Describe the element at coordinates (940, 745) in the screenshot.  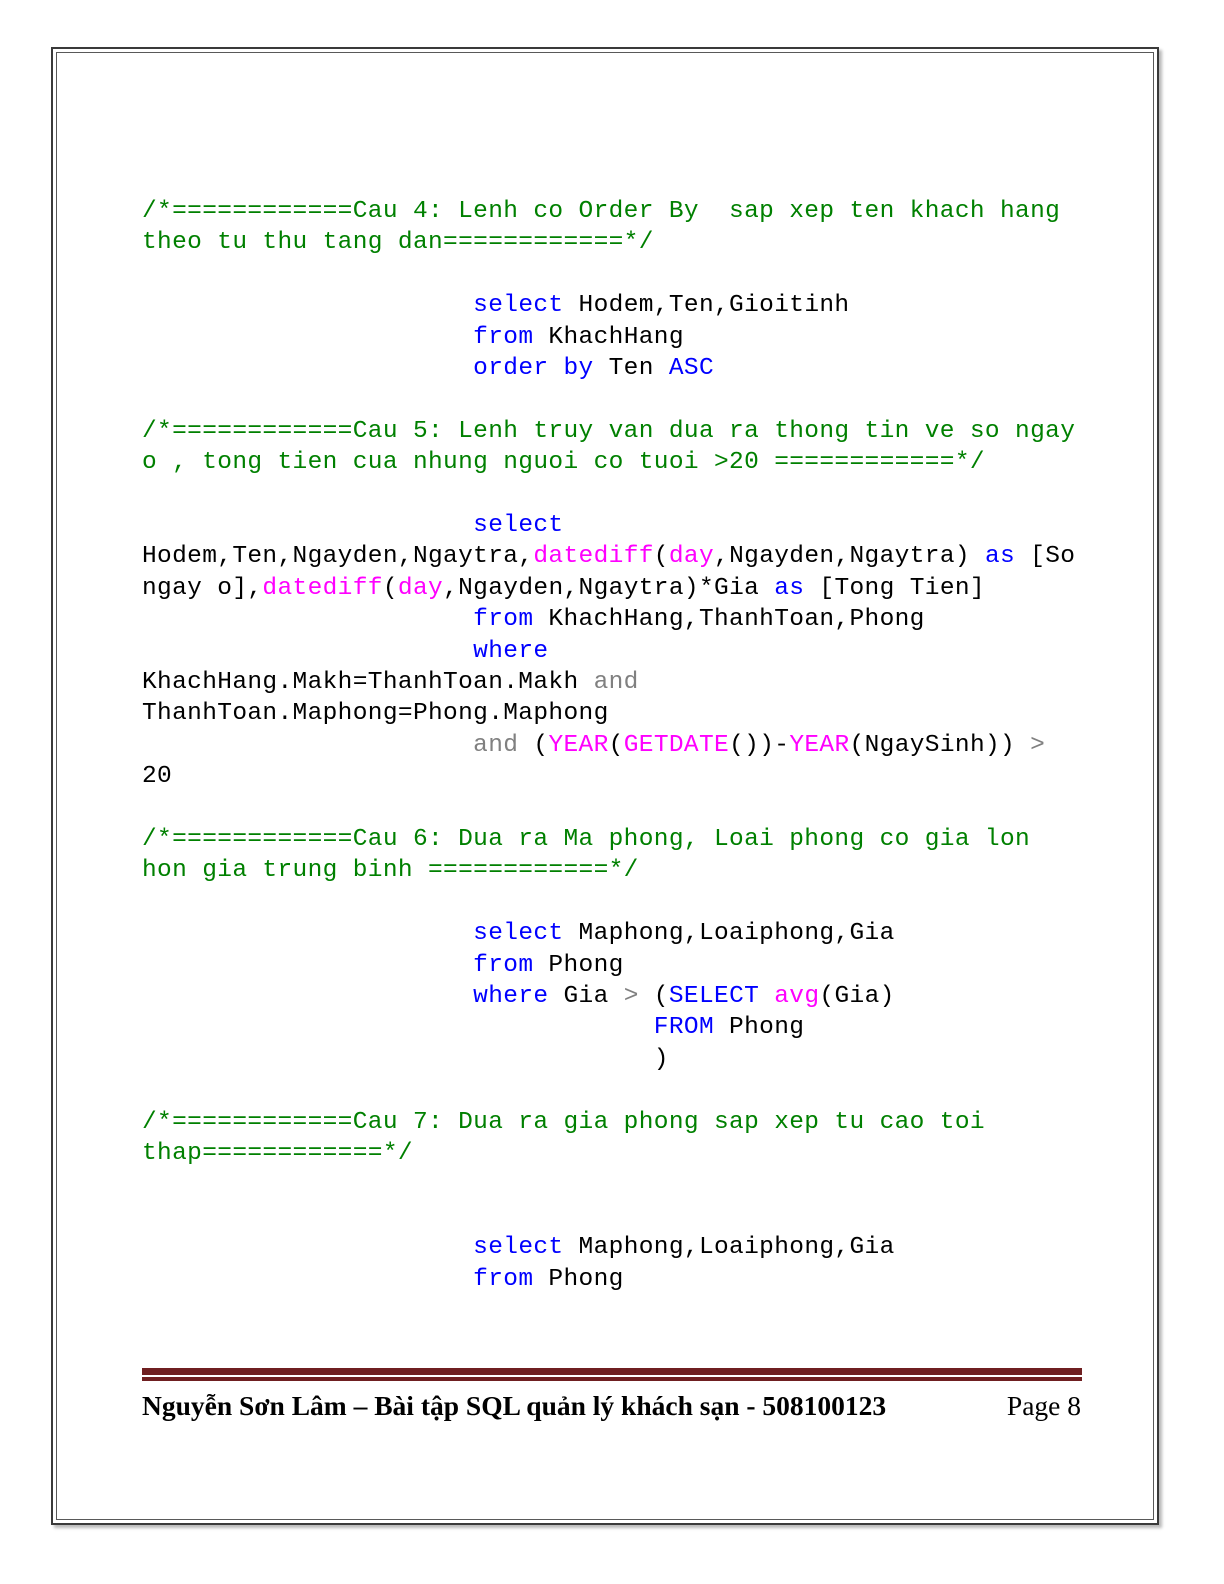
I see `code-token-pl: (NgaySinh))` at that location.